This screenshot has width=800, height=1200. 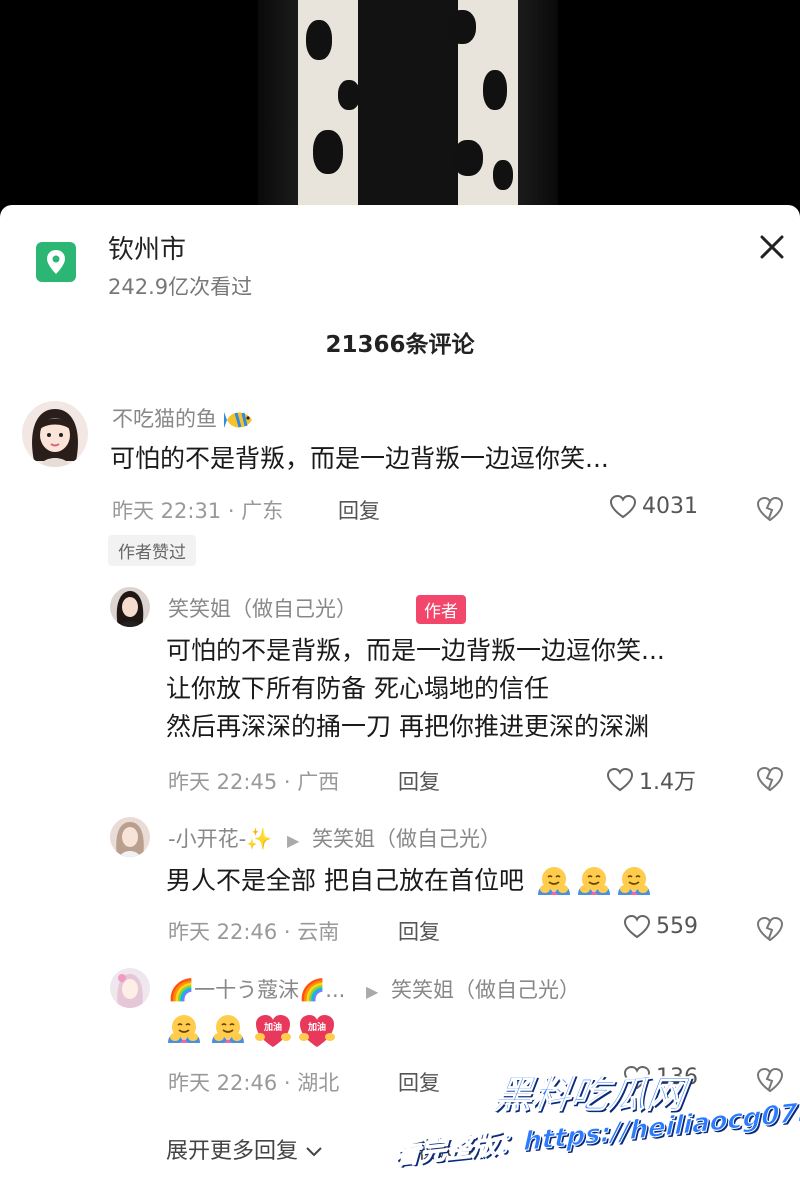 I want to click on close-icon, so click(x=772, y=247).